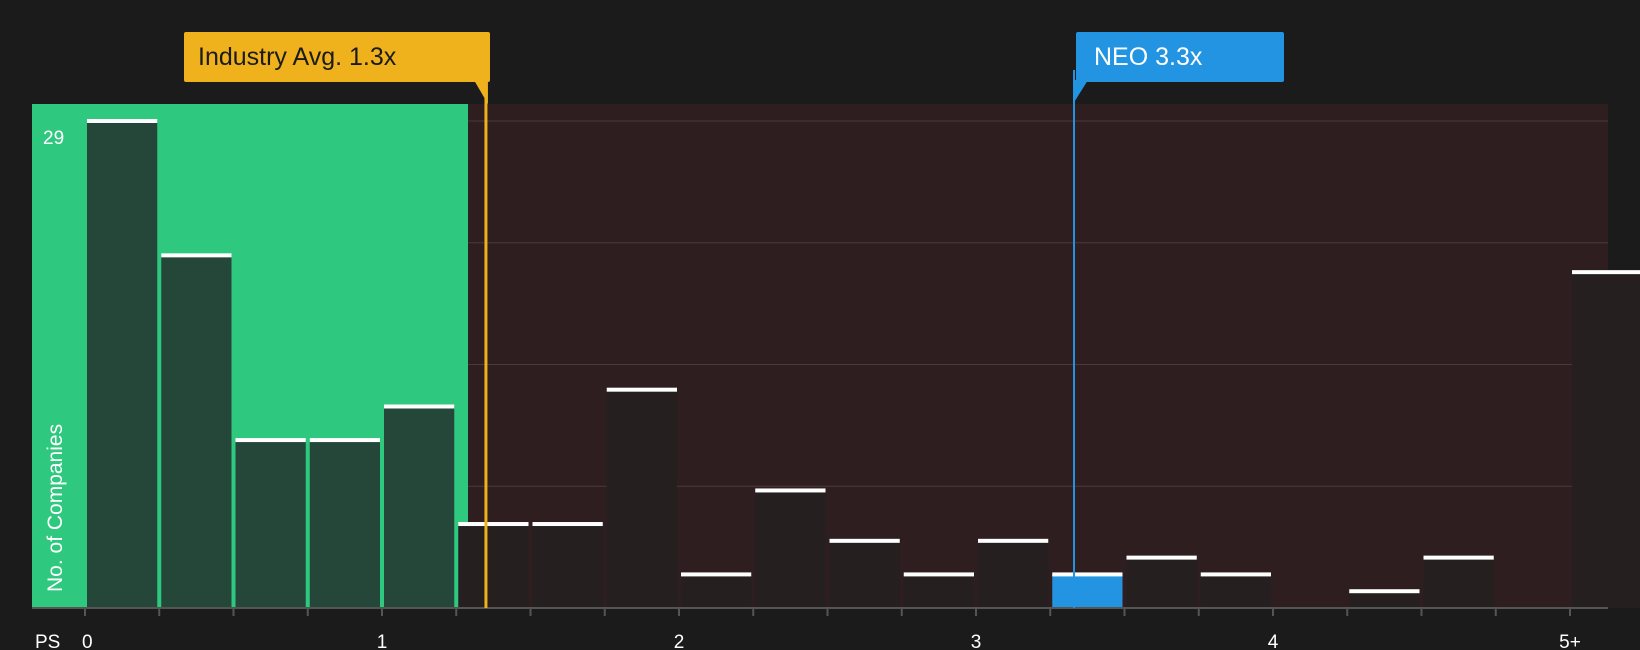 The image size is (1640, 650). Describe the element at coordinates (976, 641) in the screenshot. I see `x-tick-label: 3` at that location.